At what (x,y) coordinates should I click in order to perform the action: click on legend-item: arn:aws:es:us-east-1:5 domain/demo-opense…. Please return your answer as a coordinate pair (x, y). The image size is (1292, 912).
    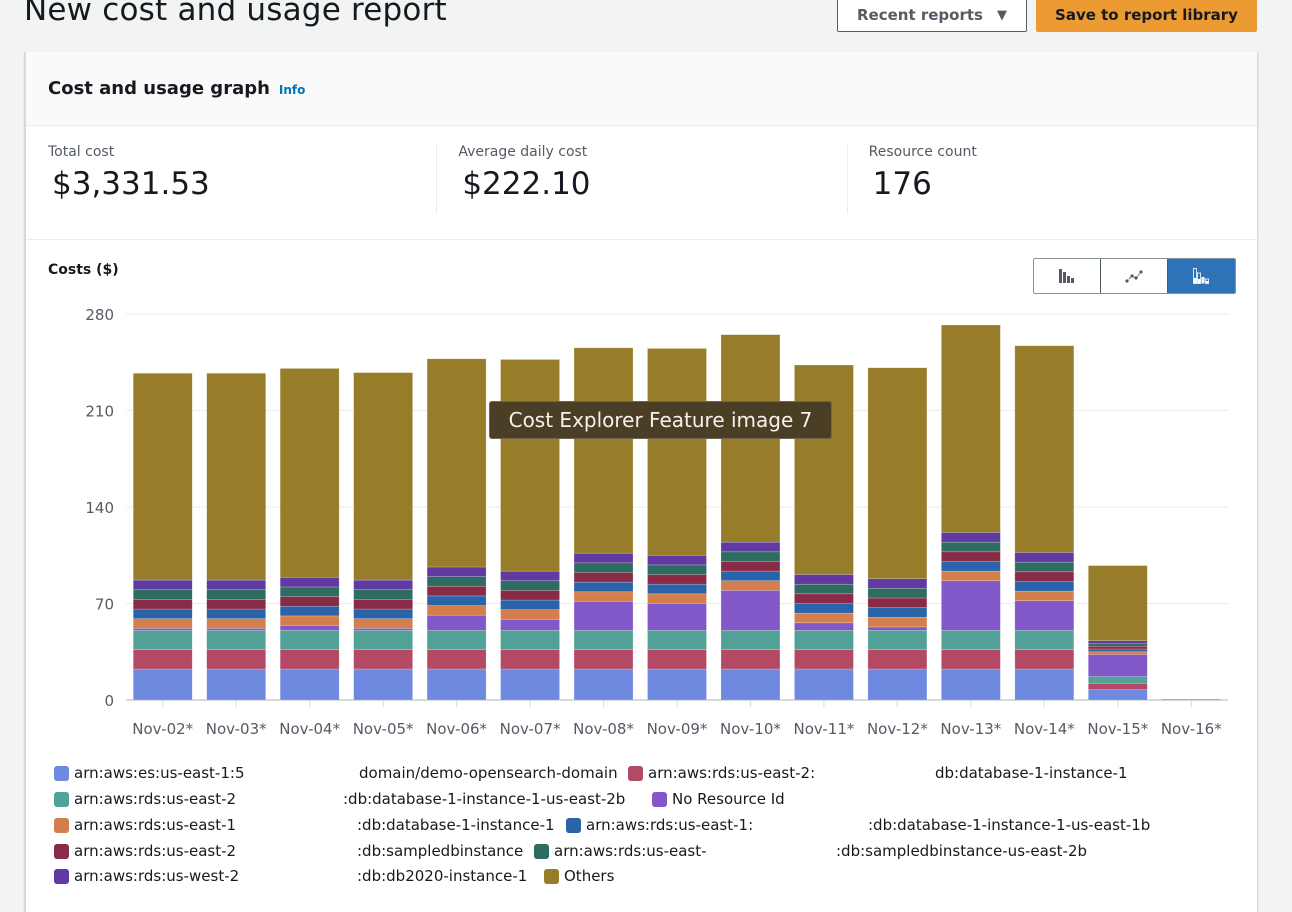
    Looking at the image, I should click on (336, 773).